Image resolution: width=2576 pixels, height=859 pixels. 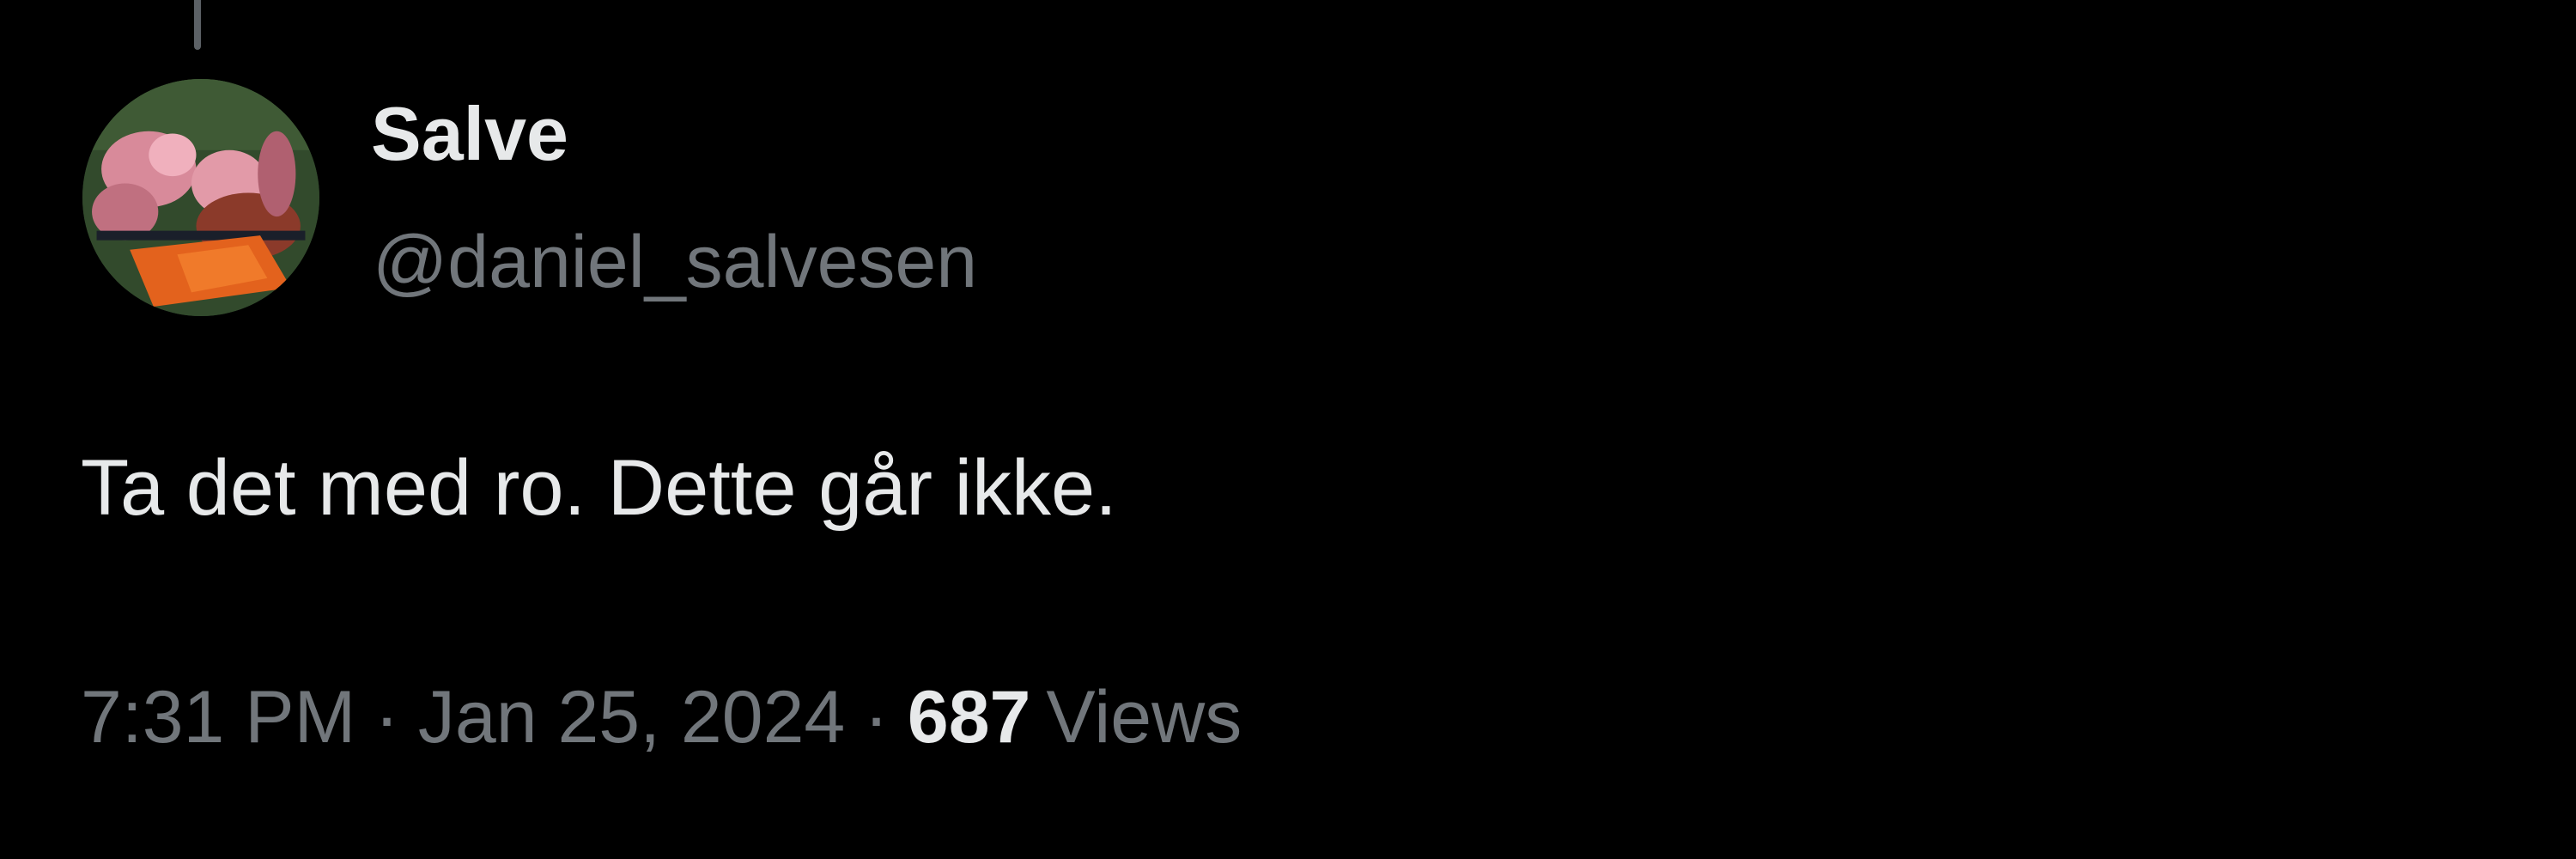 What do you see at coordinates (631, 717) in the screenshot?
I see `tweet-date: Jan 25, 2024` at bounding box center [631, 717].